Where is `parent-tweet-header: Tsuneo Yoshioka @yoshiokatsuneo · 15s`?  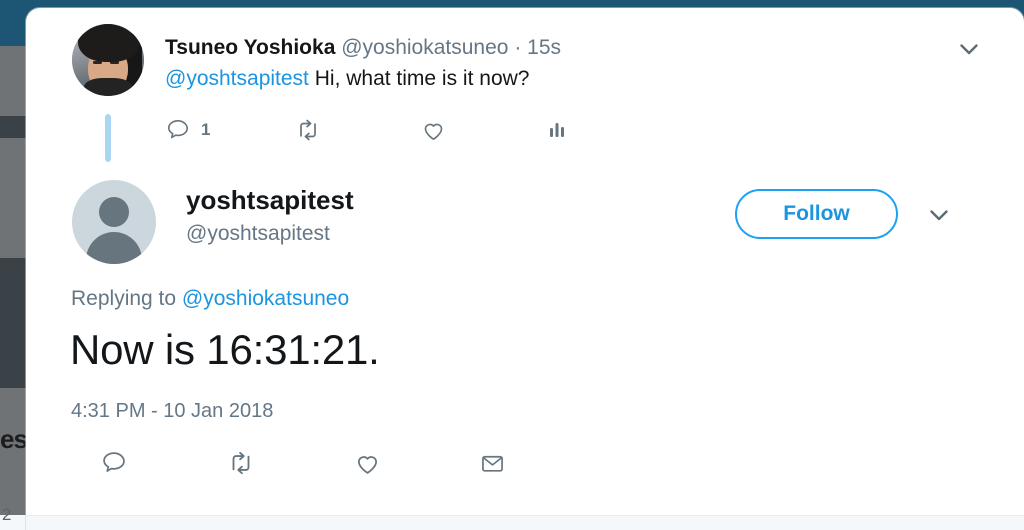
parent-tweet-header: Tsuneo Yoshioka @yoshiokatsuneo · 15s is located at coordinates (363, 48).